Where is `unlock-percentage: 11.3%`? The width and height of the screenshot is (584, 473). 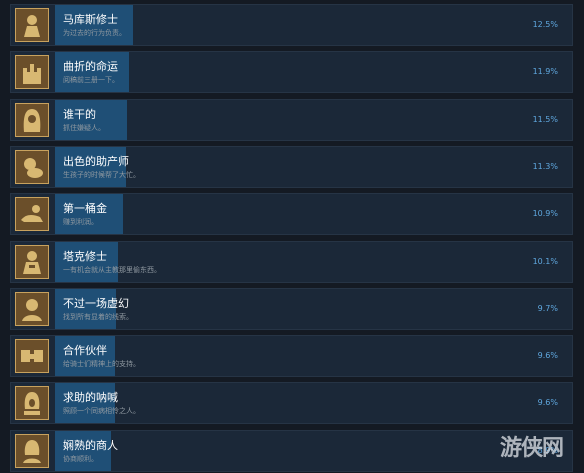 unlock-percentage: 11.3% is located at coordinates (545, 166).